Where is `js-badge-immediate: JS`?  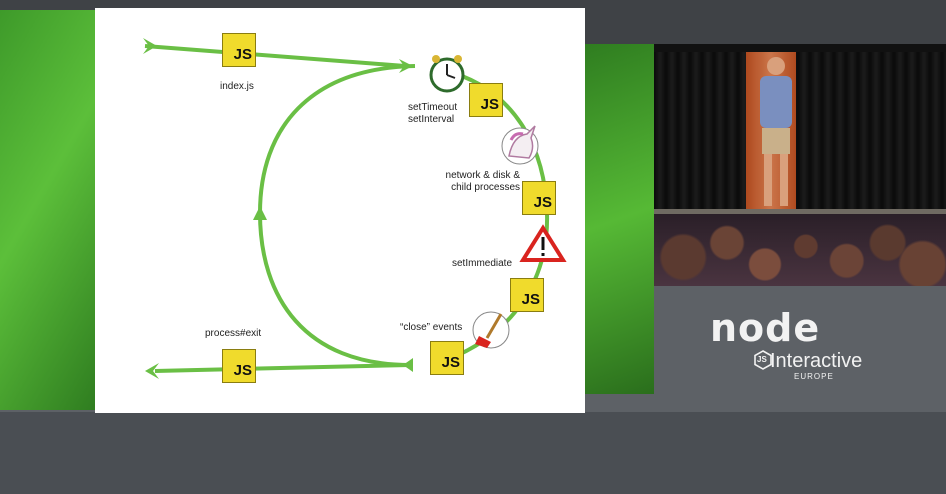 js-badge-immediate: JS is located at coordinates (527, 295).